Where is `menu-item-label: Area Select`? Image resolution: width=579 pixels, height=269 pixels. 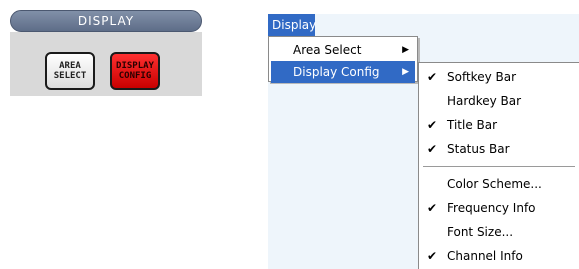
menu-item-label: Area Select is located at coordinates (327, 50).